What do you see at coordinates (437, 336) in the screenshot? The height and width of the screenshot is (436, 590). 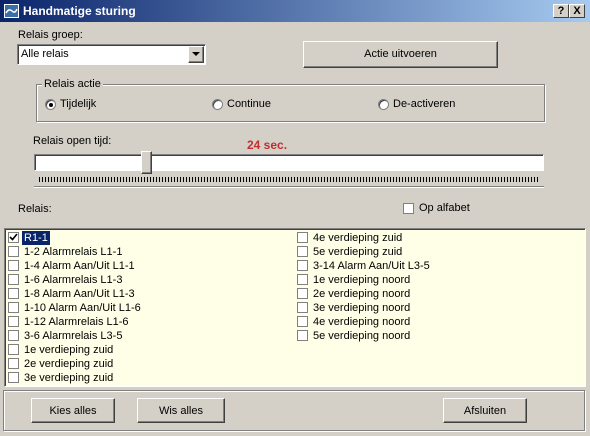 I see `relay-list-item: 5e verdieping noord` at bounding box center [437, 336].